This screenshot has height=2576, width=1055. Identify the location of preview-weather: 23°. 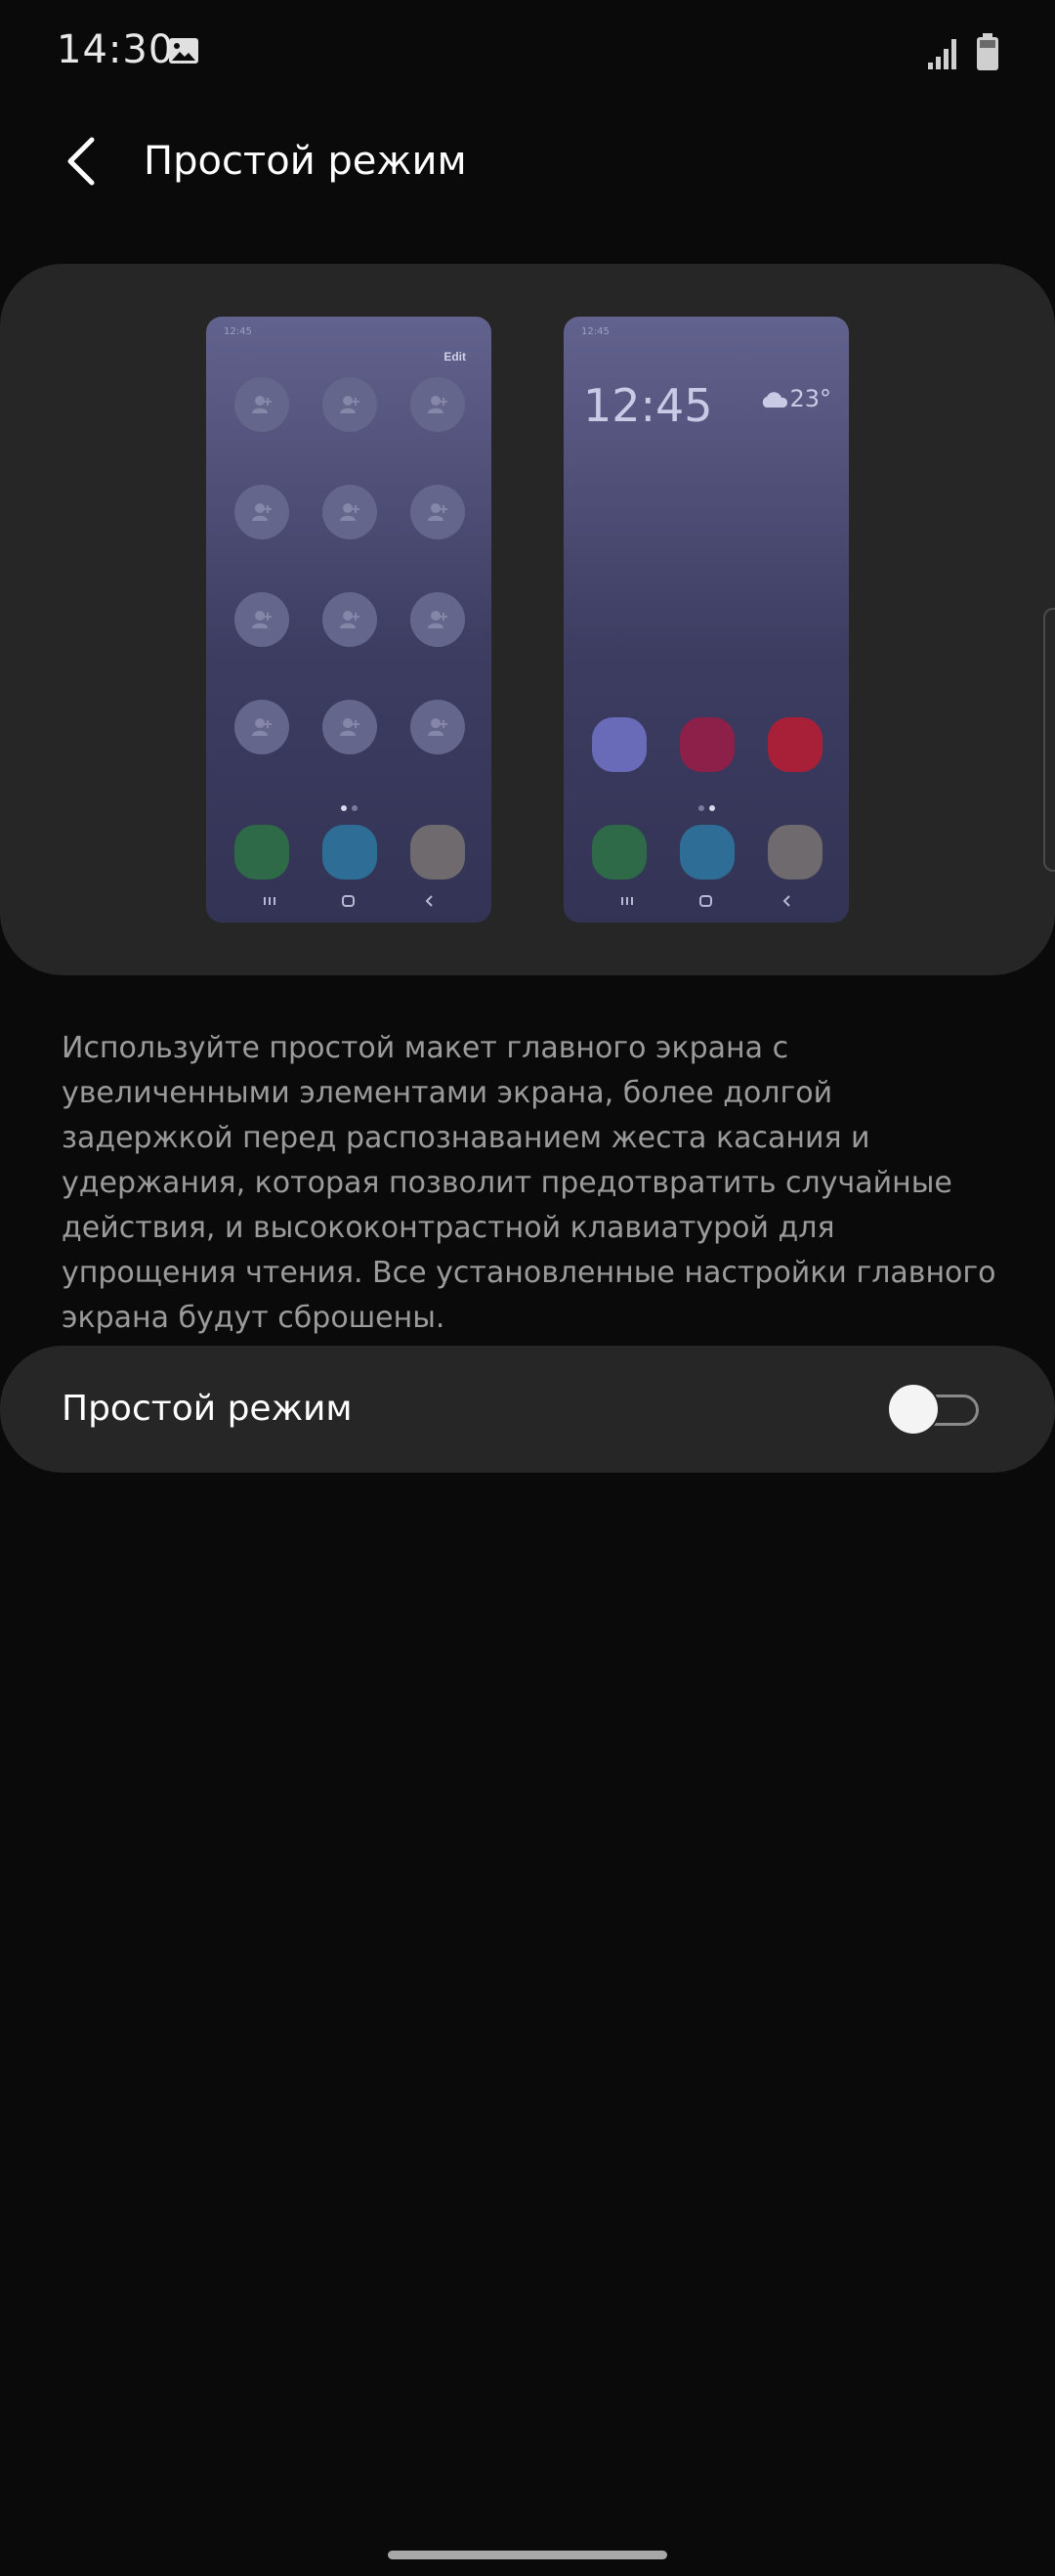
(795, 399).